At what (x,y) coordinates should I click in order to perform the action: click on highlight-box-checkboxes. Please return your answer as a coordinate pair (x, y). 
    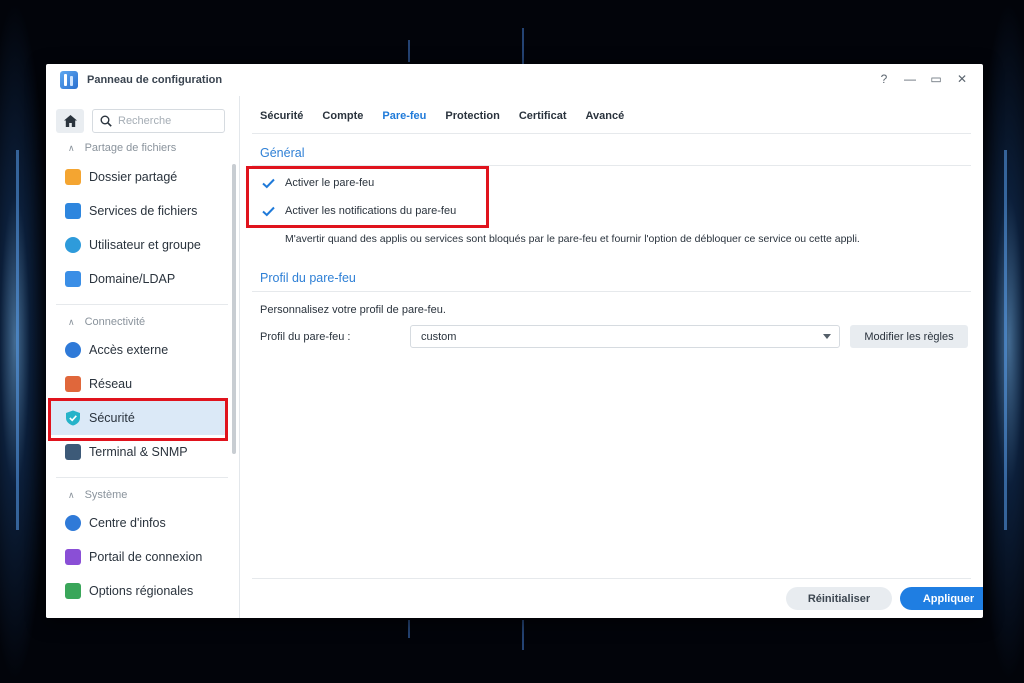
    Looking at the image, I should click on (367, 197).